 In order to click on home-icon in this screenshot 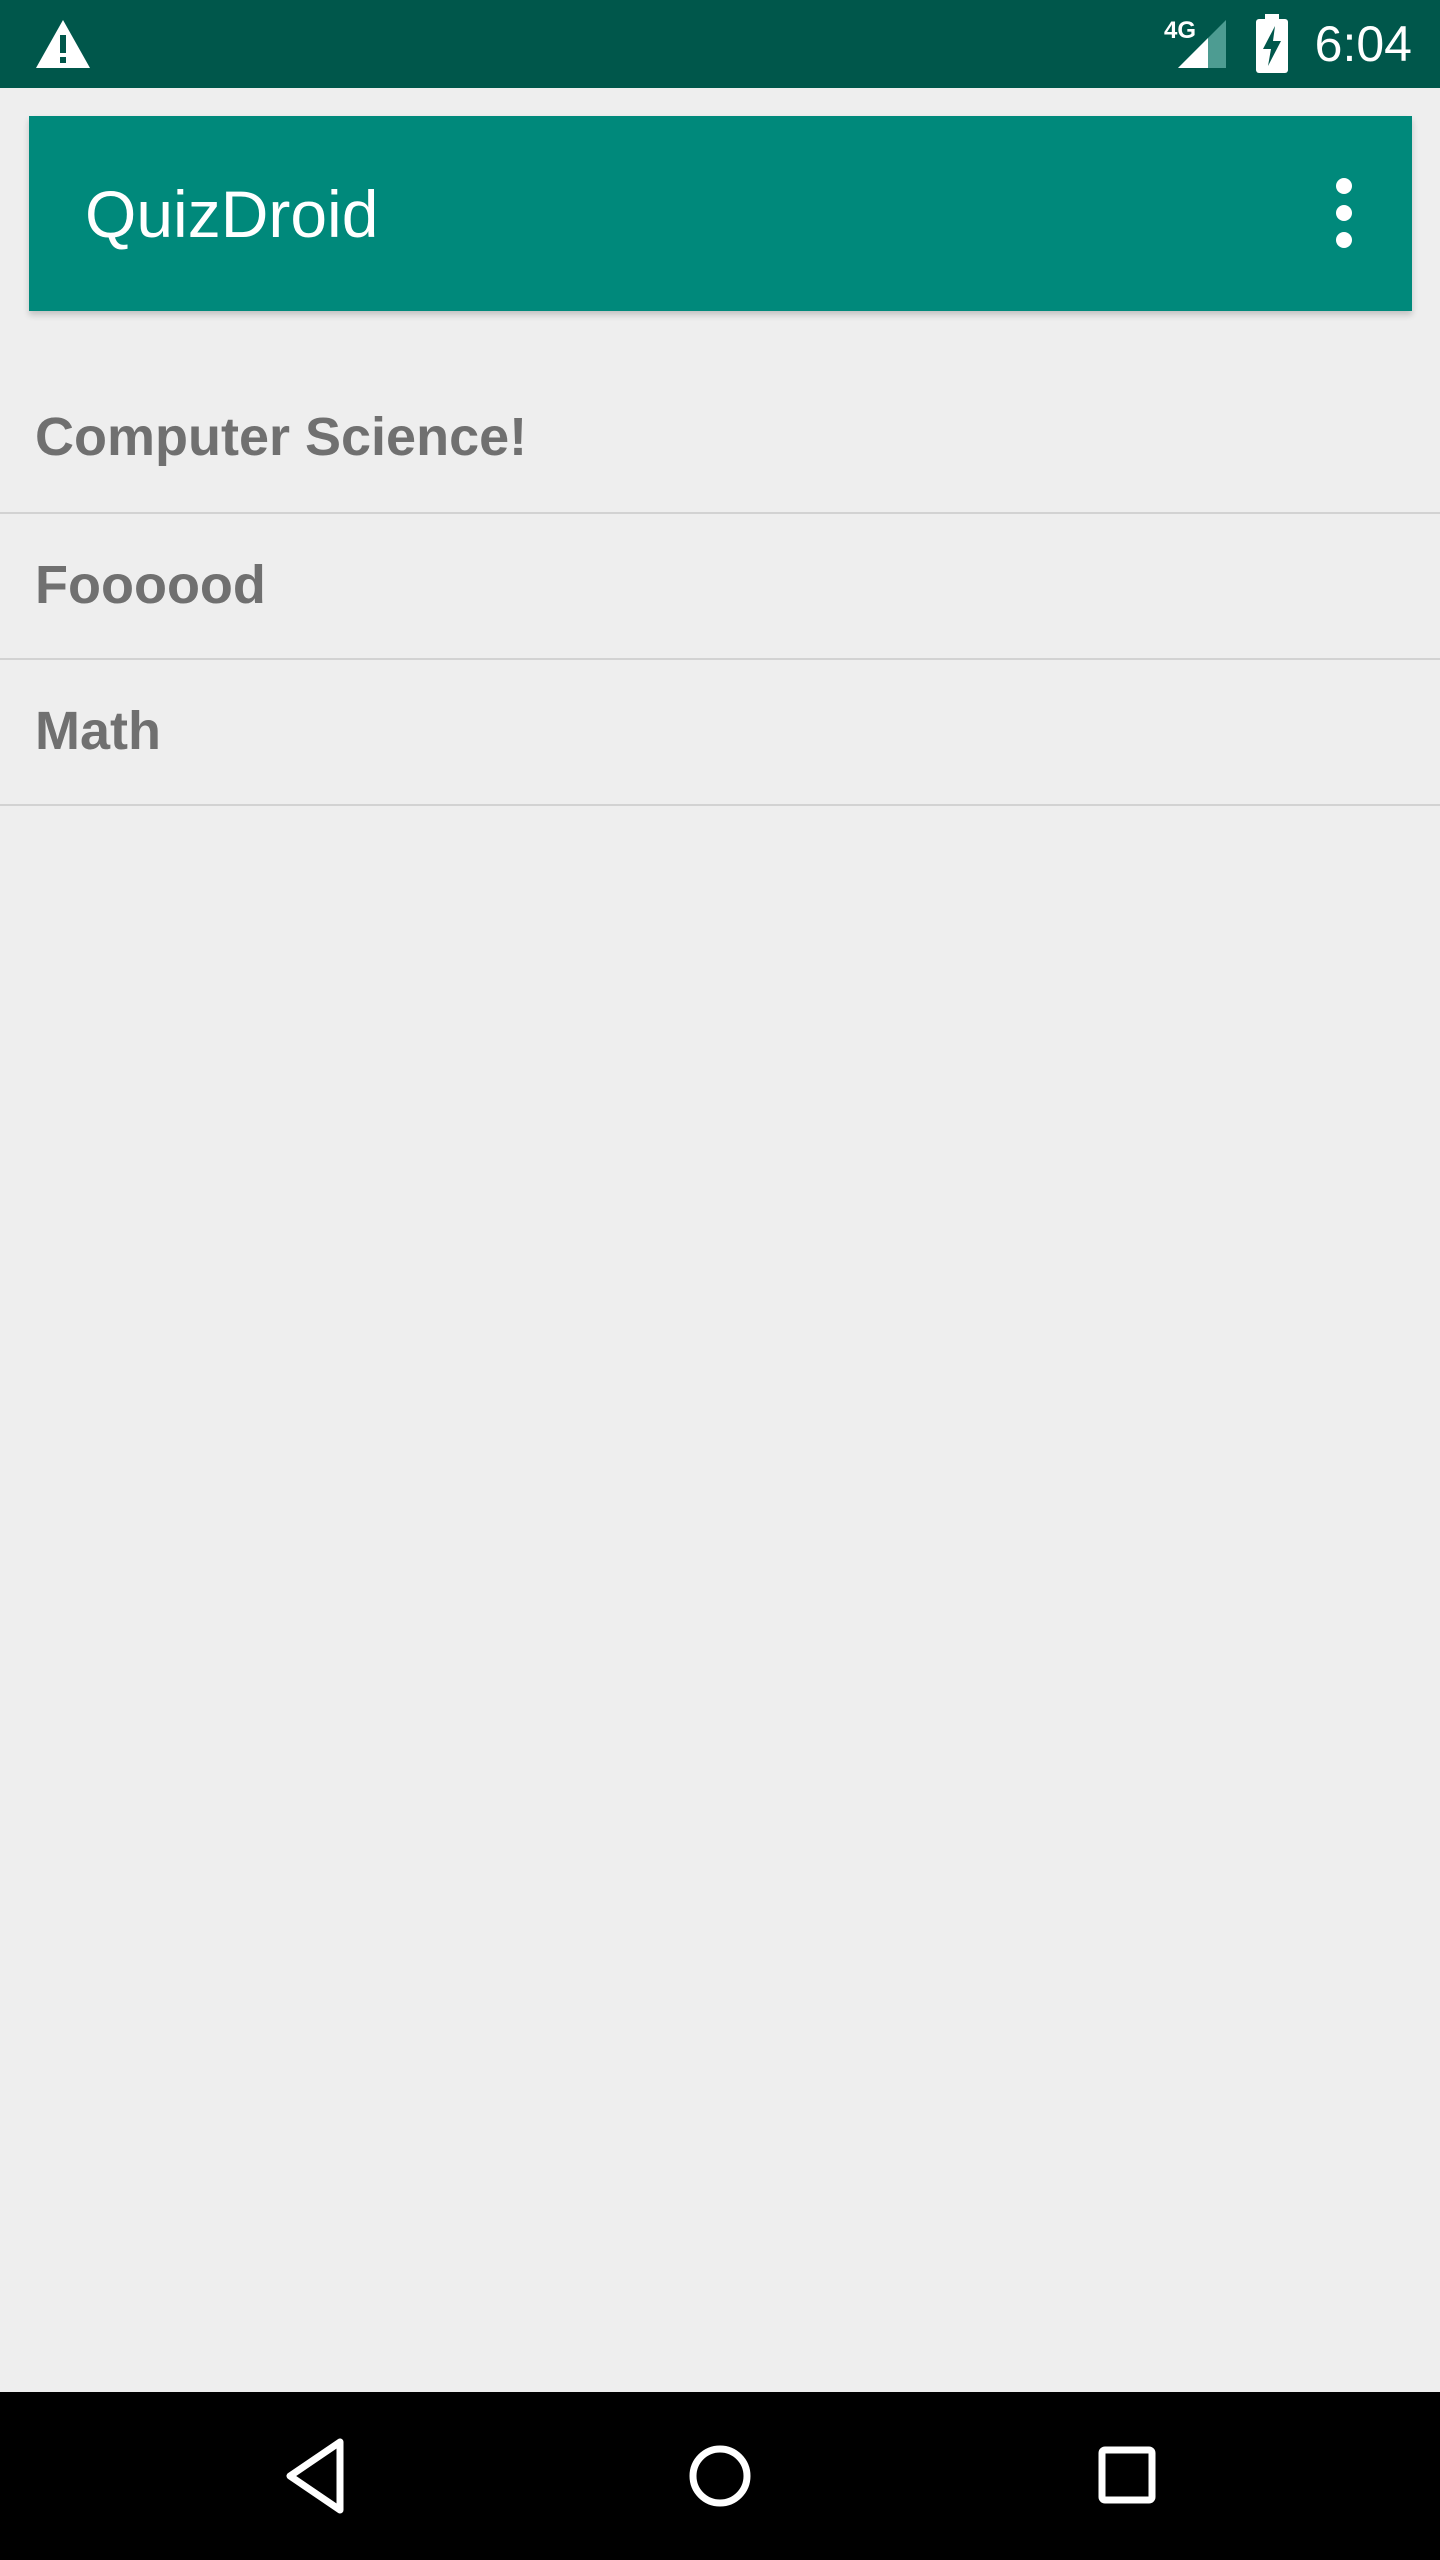, I will do `click(720, 2476)`.